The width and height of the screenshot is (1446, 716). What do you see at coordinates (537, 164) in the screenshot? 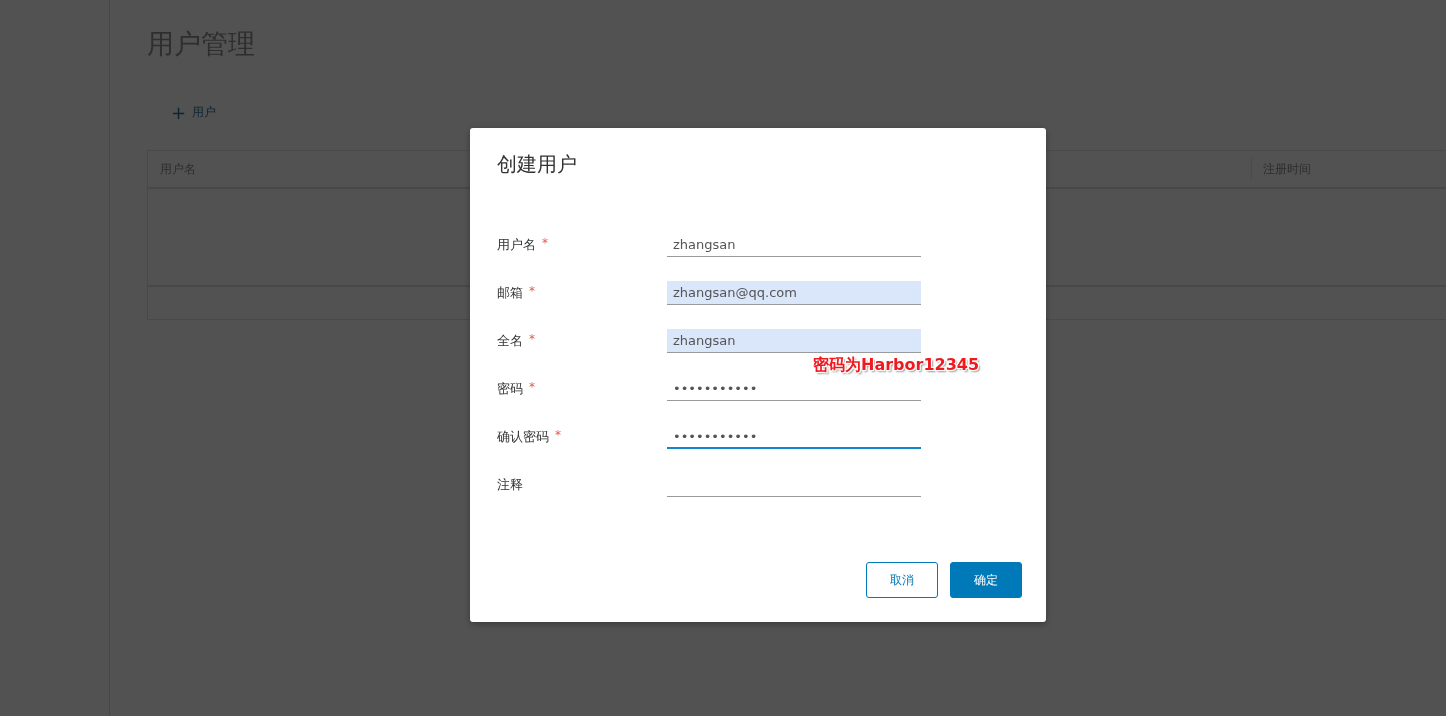
I see `dialog-title: 创建用户` at bounding box center [537, 164].